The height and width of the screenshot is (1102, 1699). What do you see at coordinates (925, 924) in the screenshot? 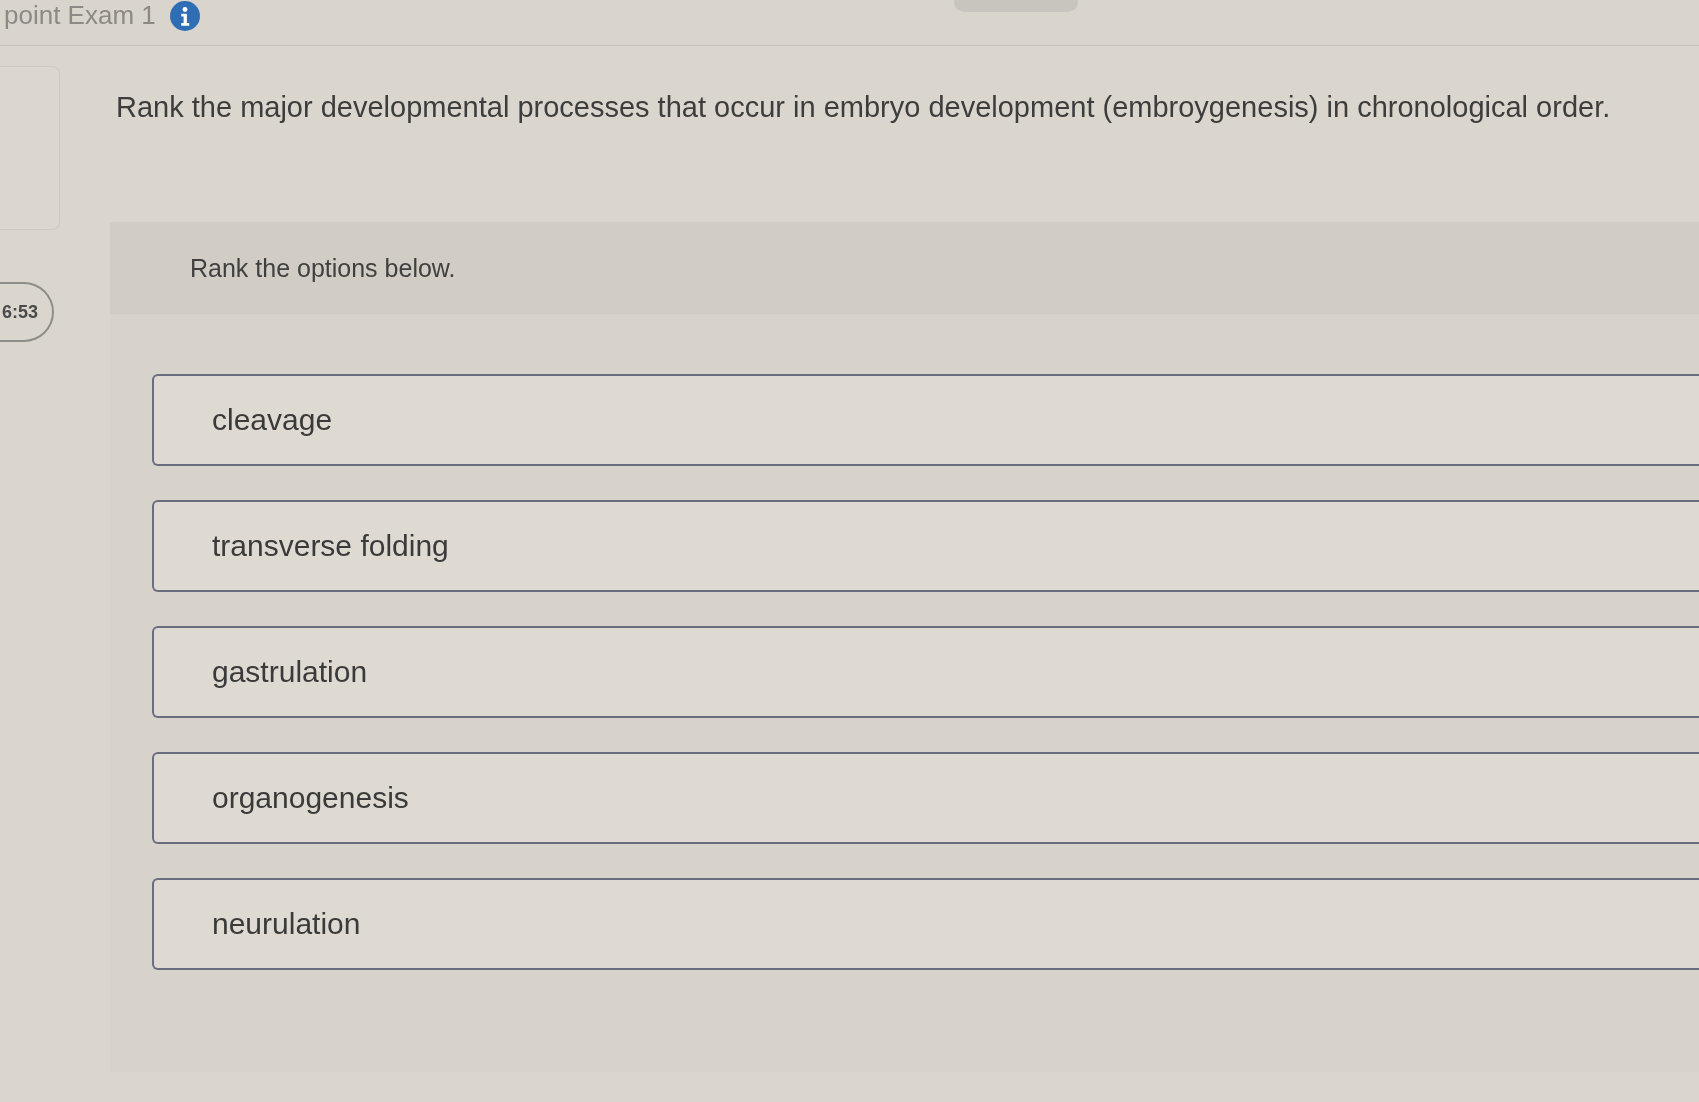
I see `rank-option: neurulation` at bounding box center [925, 924].